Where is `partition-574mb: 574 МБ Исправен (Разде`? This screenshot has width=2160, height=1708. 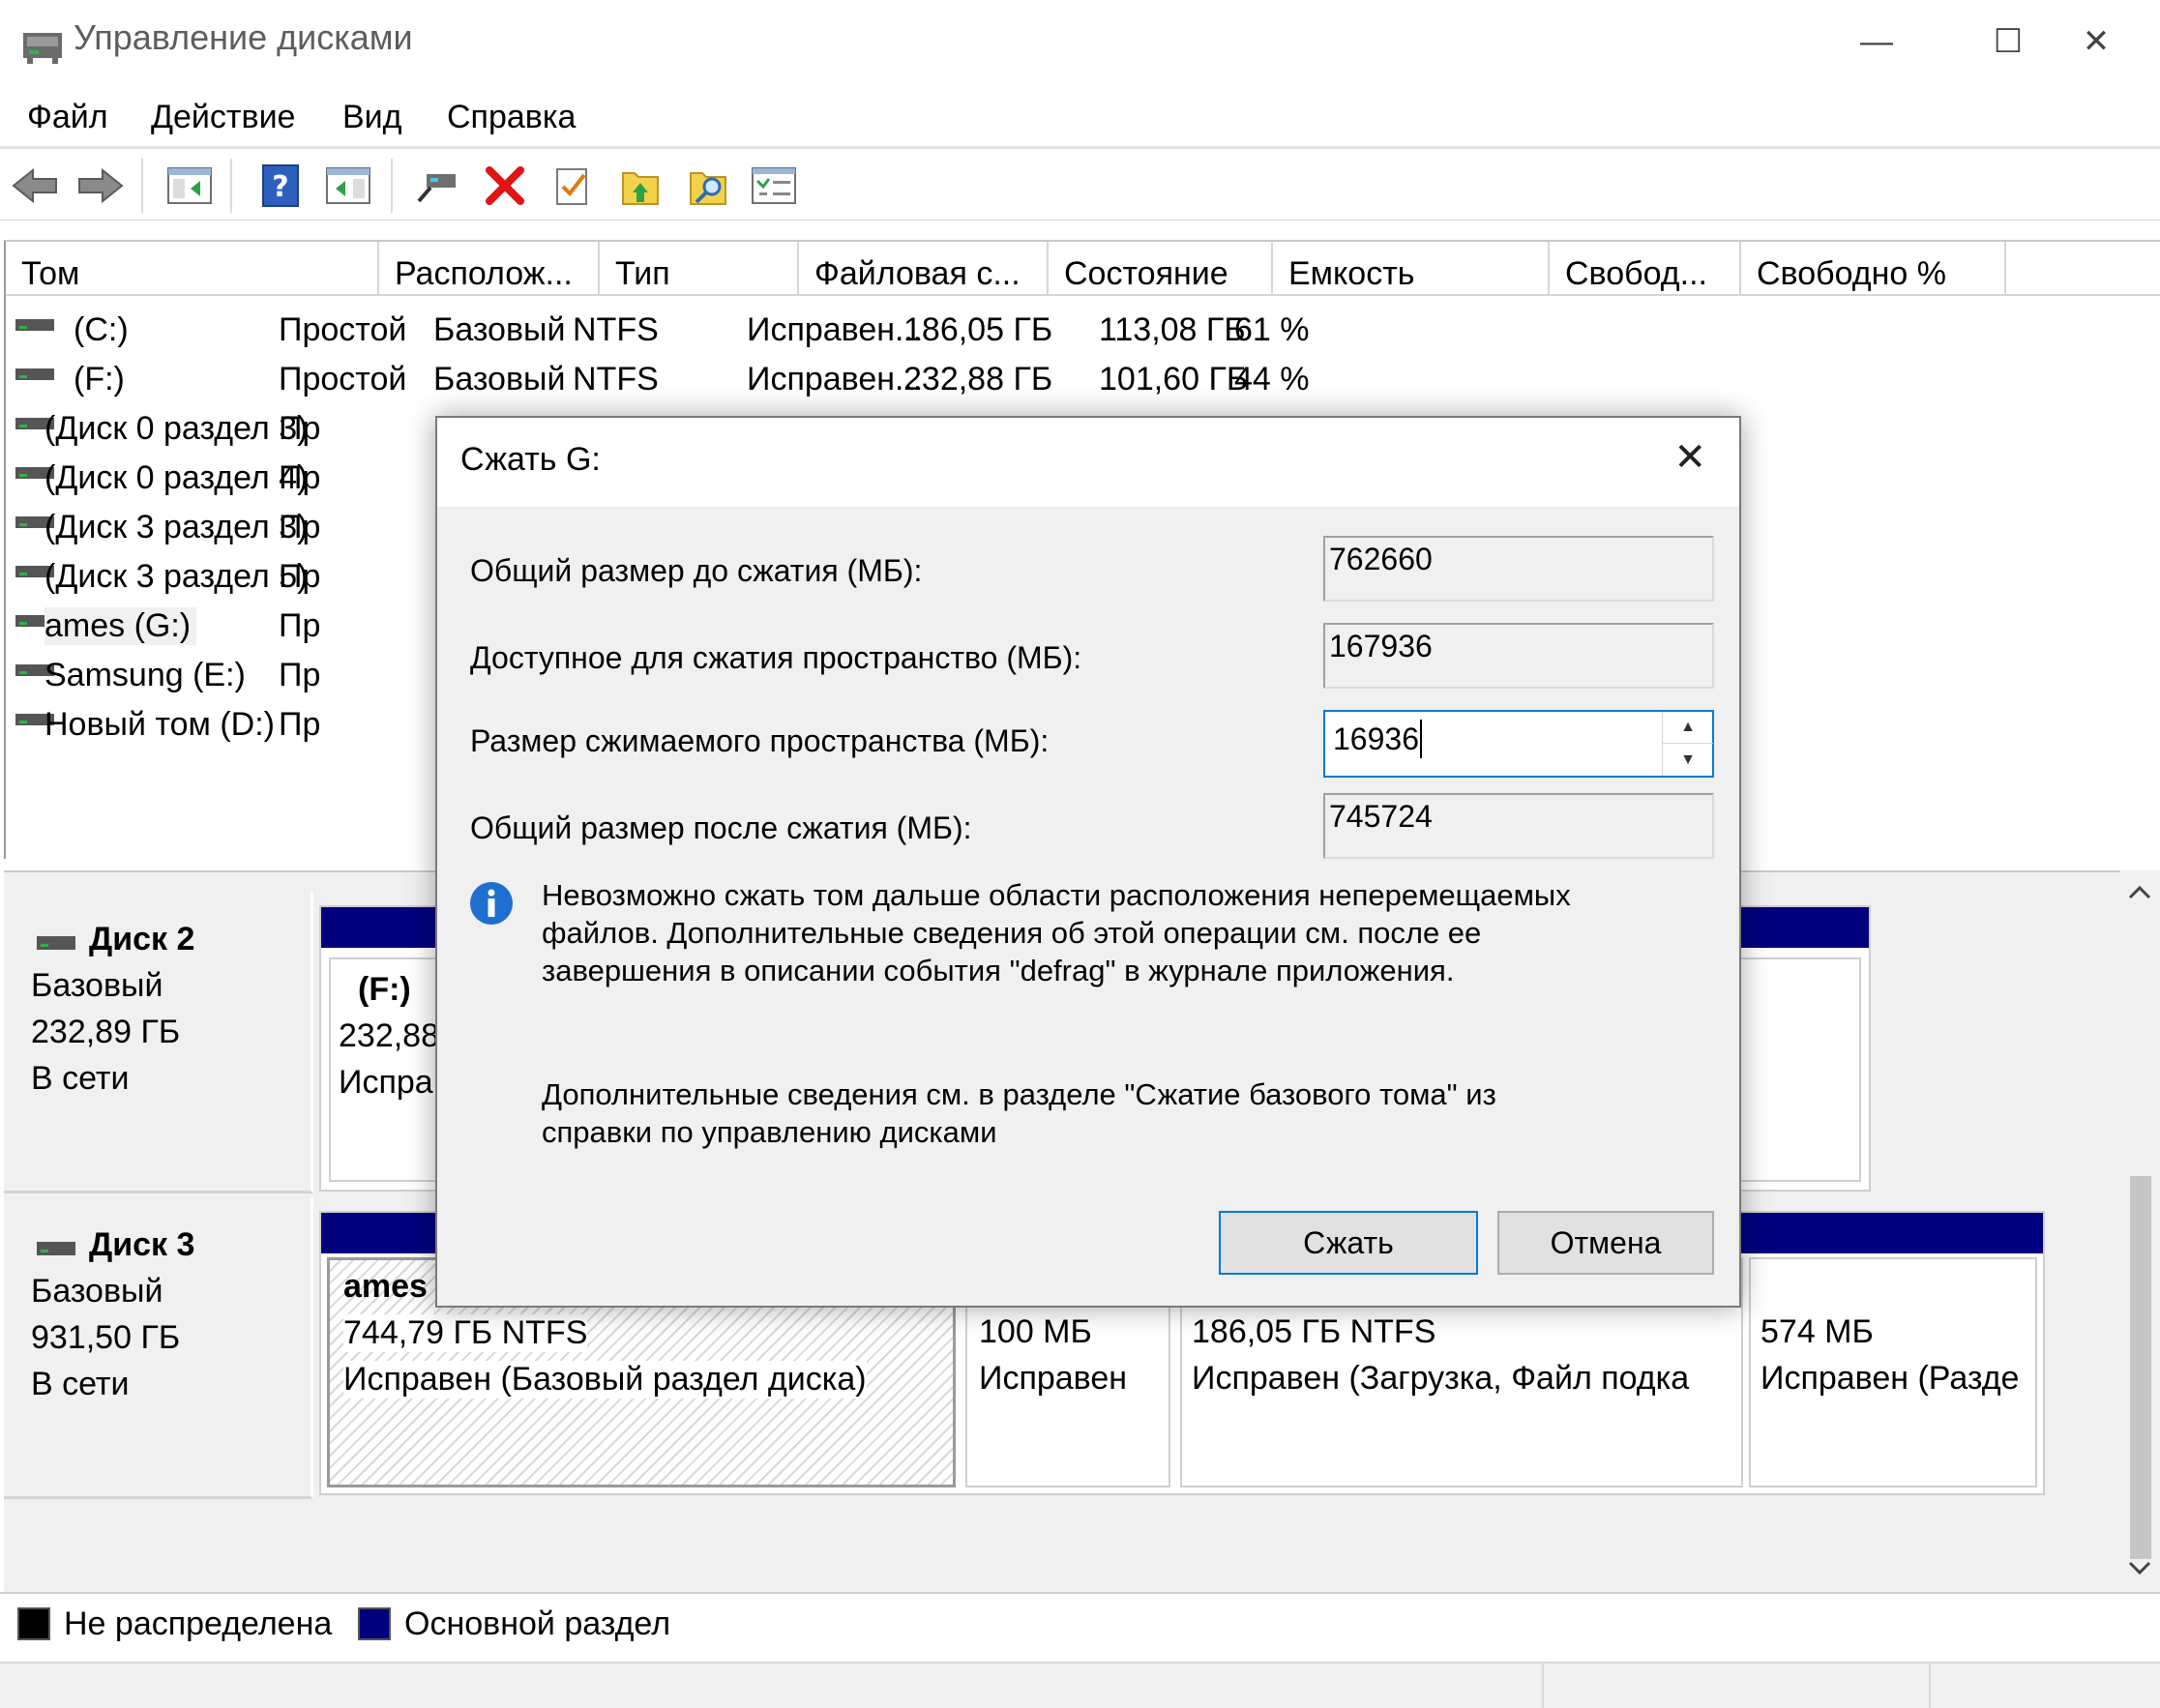
partition-574mb: 574 МБ Исправен (Разде is located at coordinates (1893, 1372).